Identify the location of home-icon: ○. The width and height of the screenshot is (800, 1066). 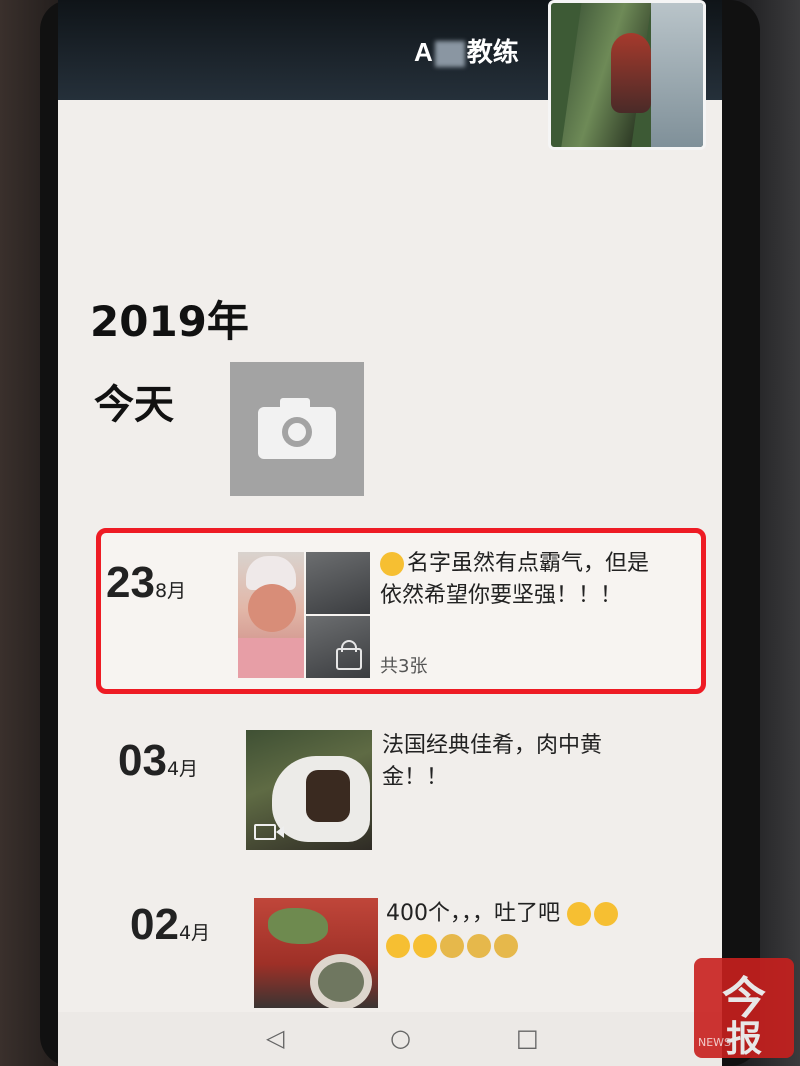
(400, 1038).